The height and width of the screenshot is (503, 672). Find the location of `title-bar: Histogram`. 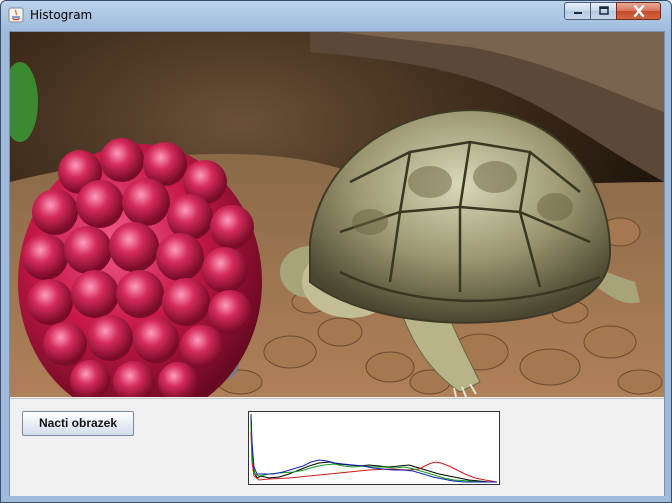

title-bar: Histogram is located at coordinates (336, 15).